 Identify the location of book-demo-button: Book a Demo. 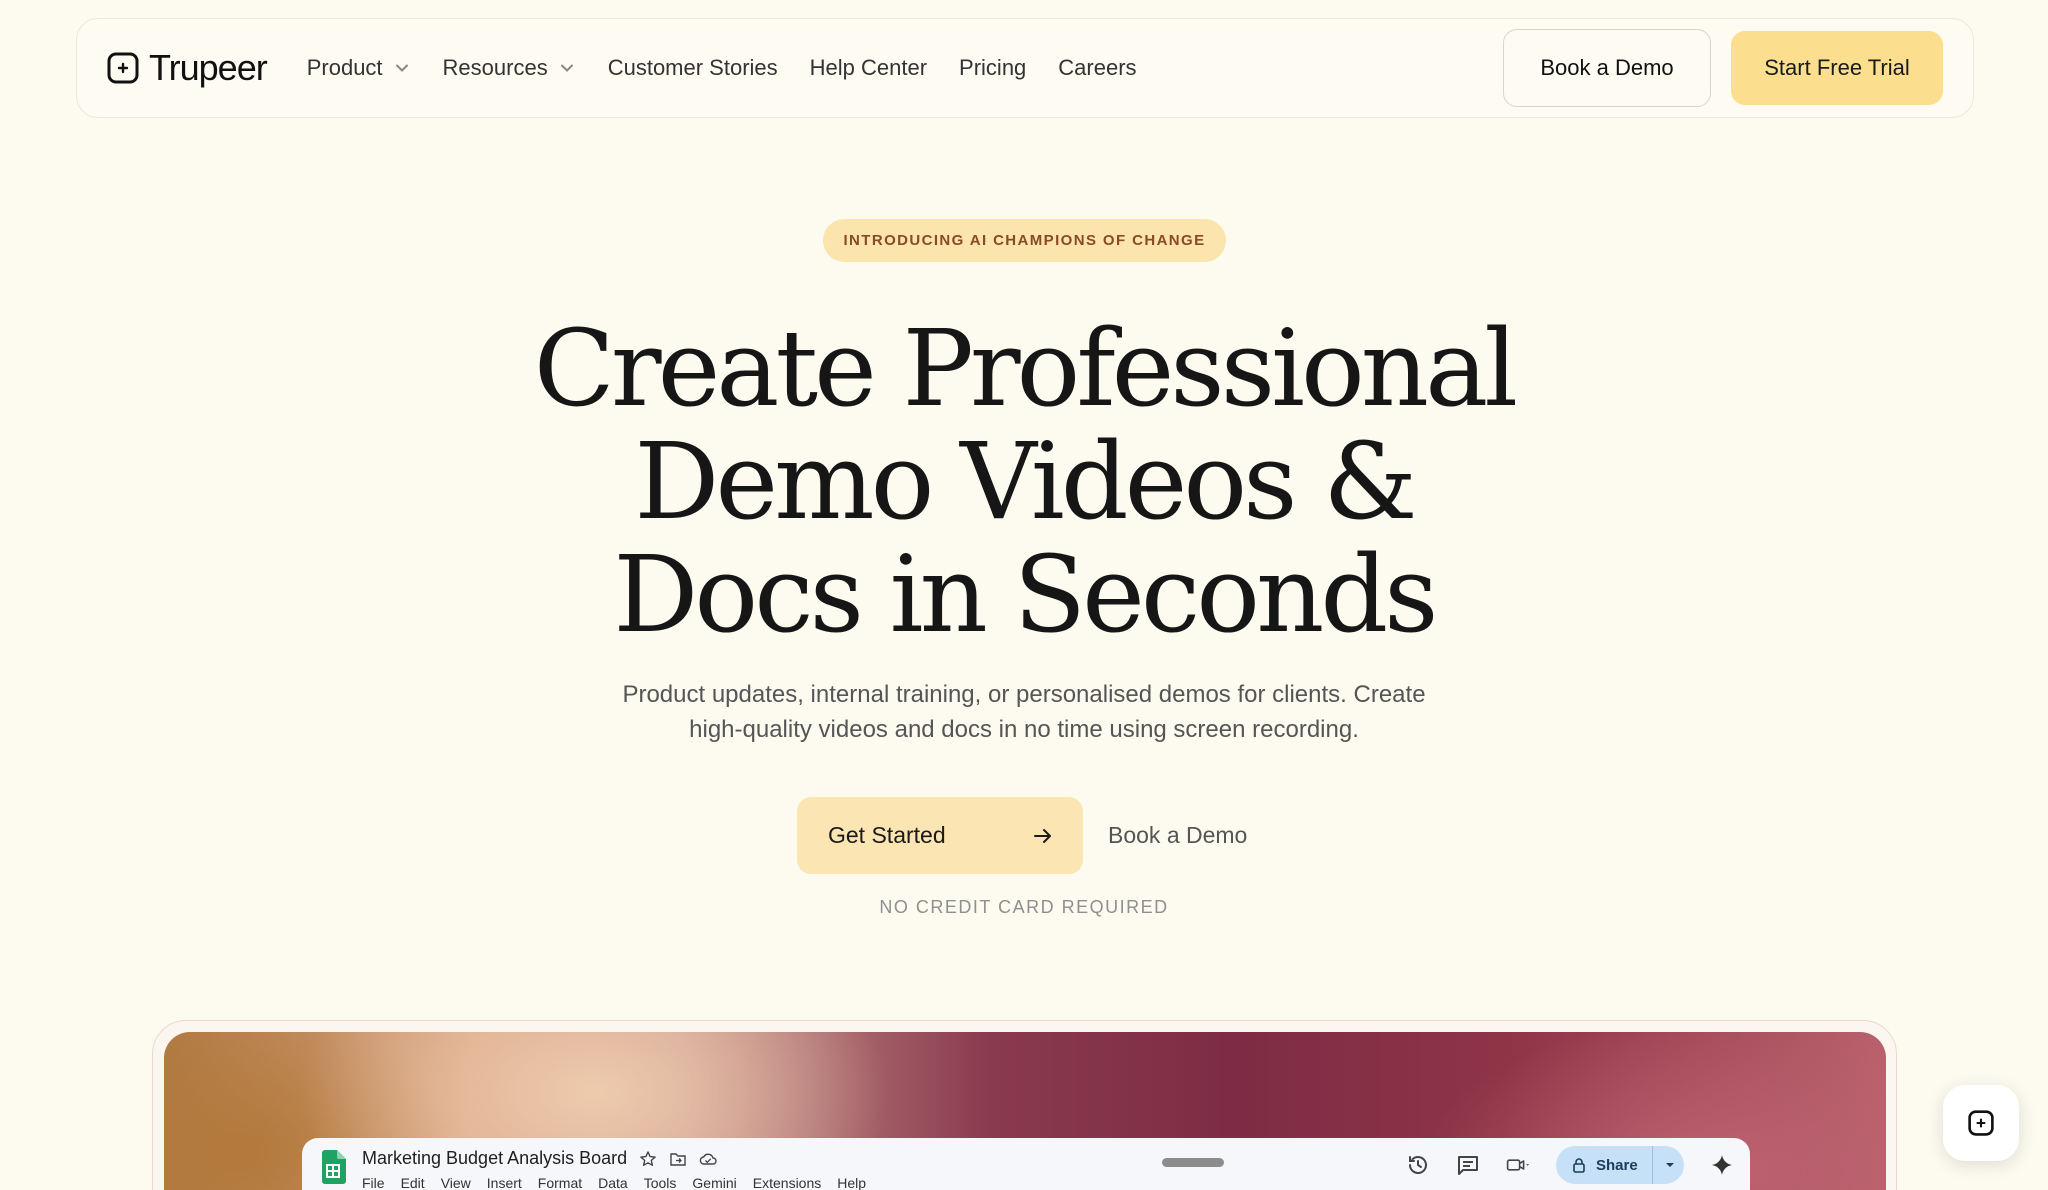
(1607, 68).